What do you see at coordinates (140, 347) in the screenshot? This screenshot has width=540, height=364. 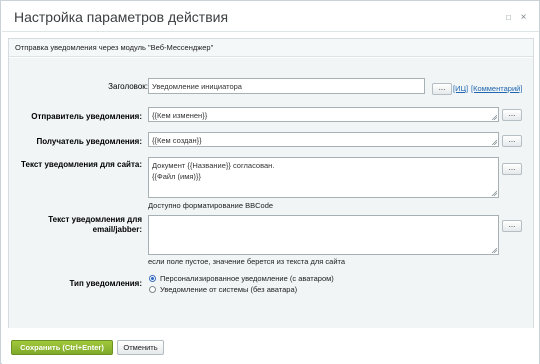 I see `cancel-button: Отменить` at bounding box center [140, 347].